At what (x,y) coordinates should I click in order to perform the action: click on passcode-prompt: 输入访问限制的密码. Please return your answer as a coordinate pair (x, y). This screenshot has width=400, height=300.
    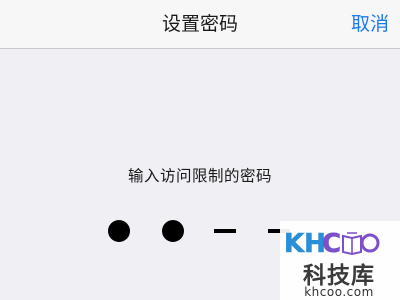
    Looking at the image, I should click on (199, 176).